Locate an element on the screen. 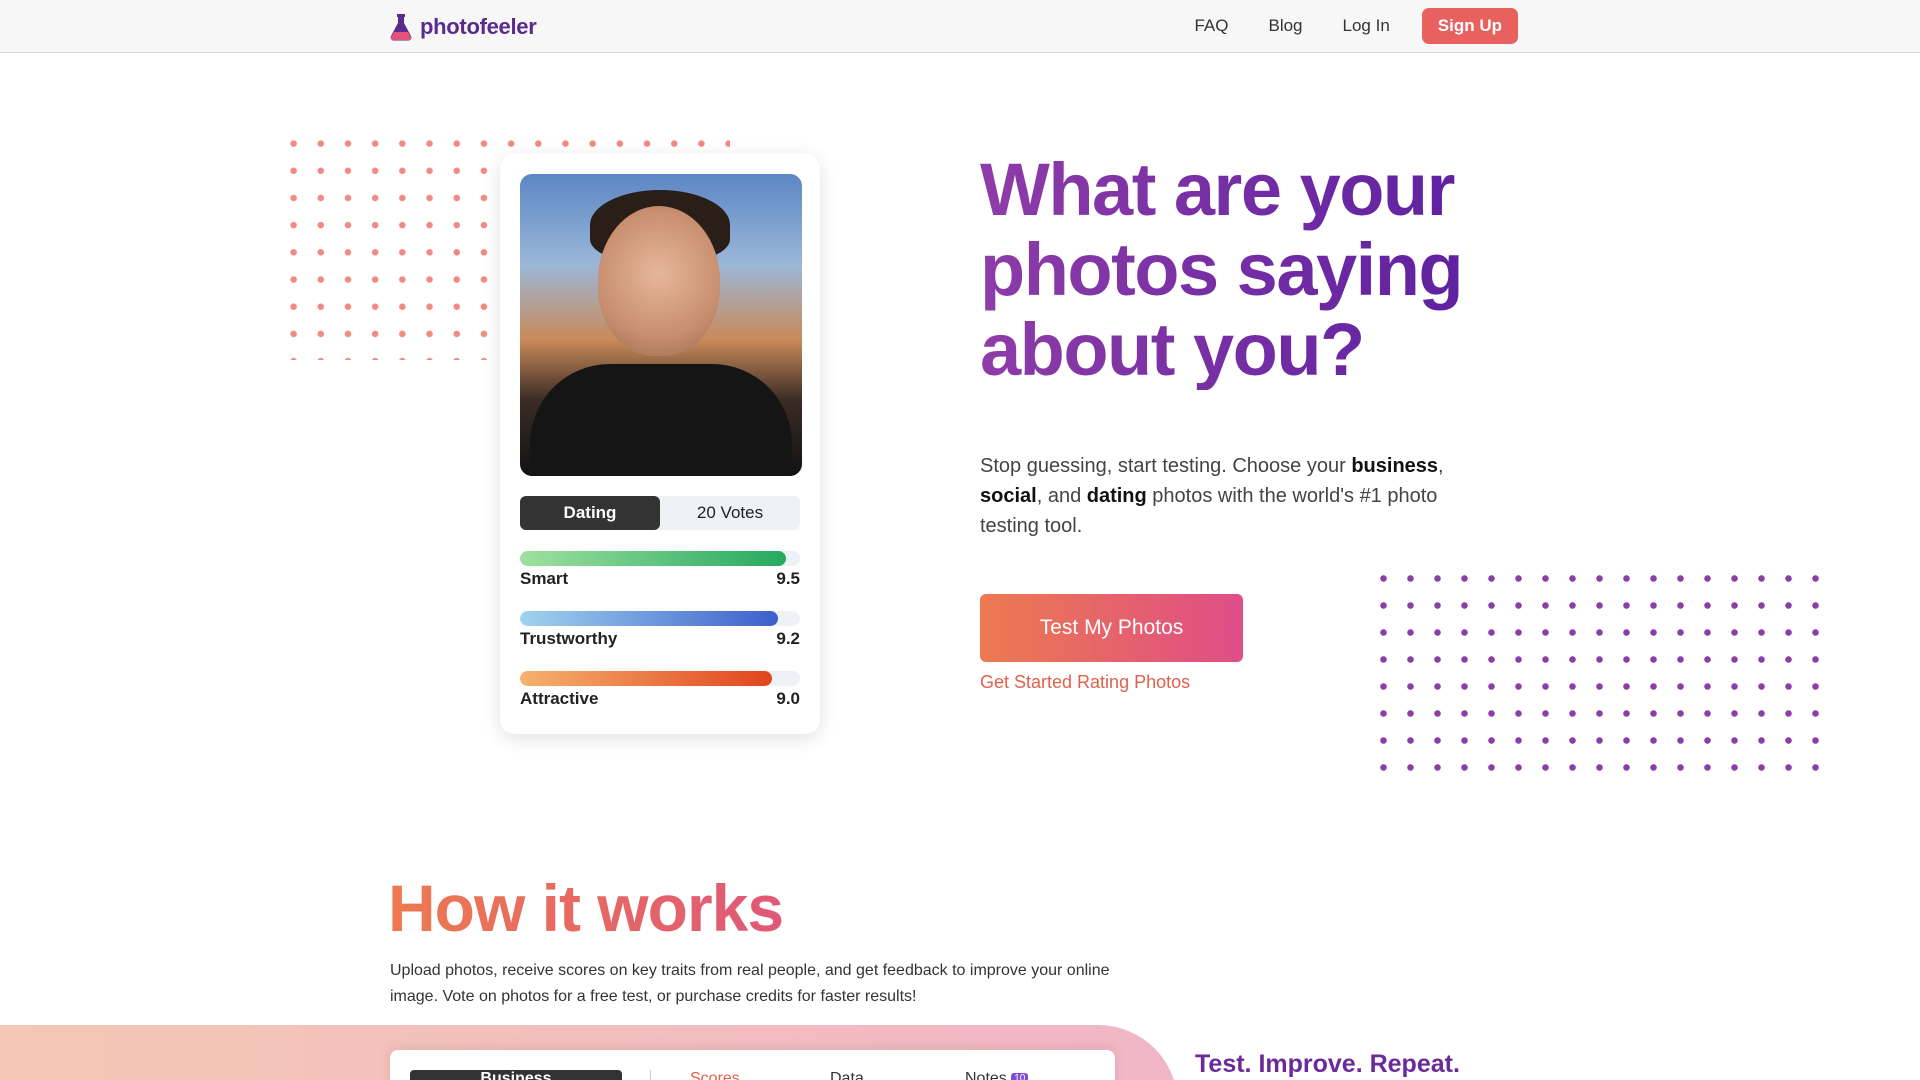  nav-faq-link: FAQ is located at coordinates (1211, 26).